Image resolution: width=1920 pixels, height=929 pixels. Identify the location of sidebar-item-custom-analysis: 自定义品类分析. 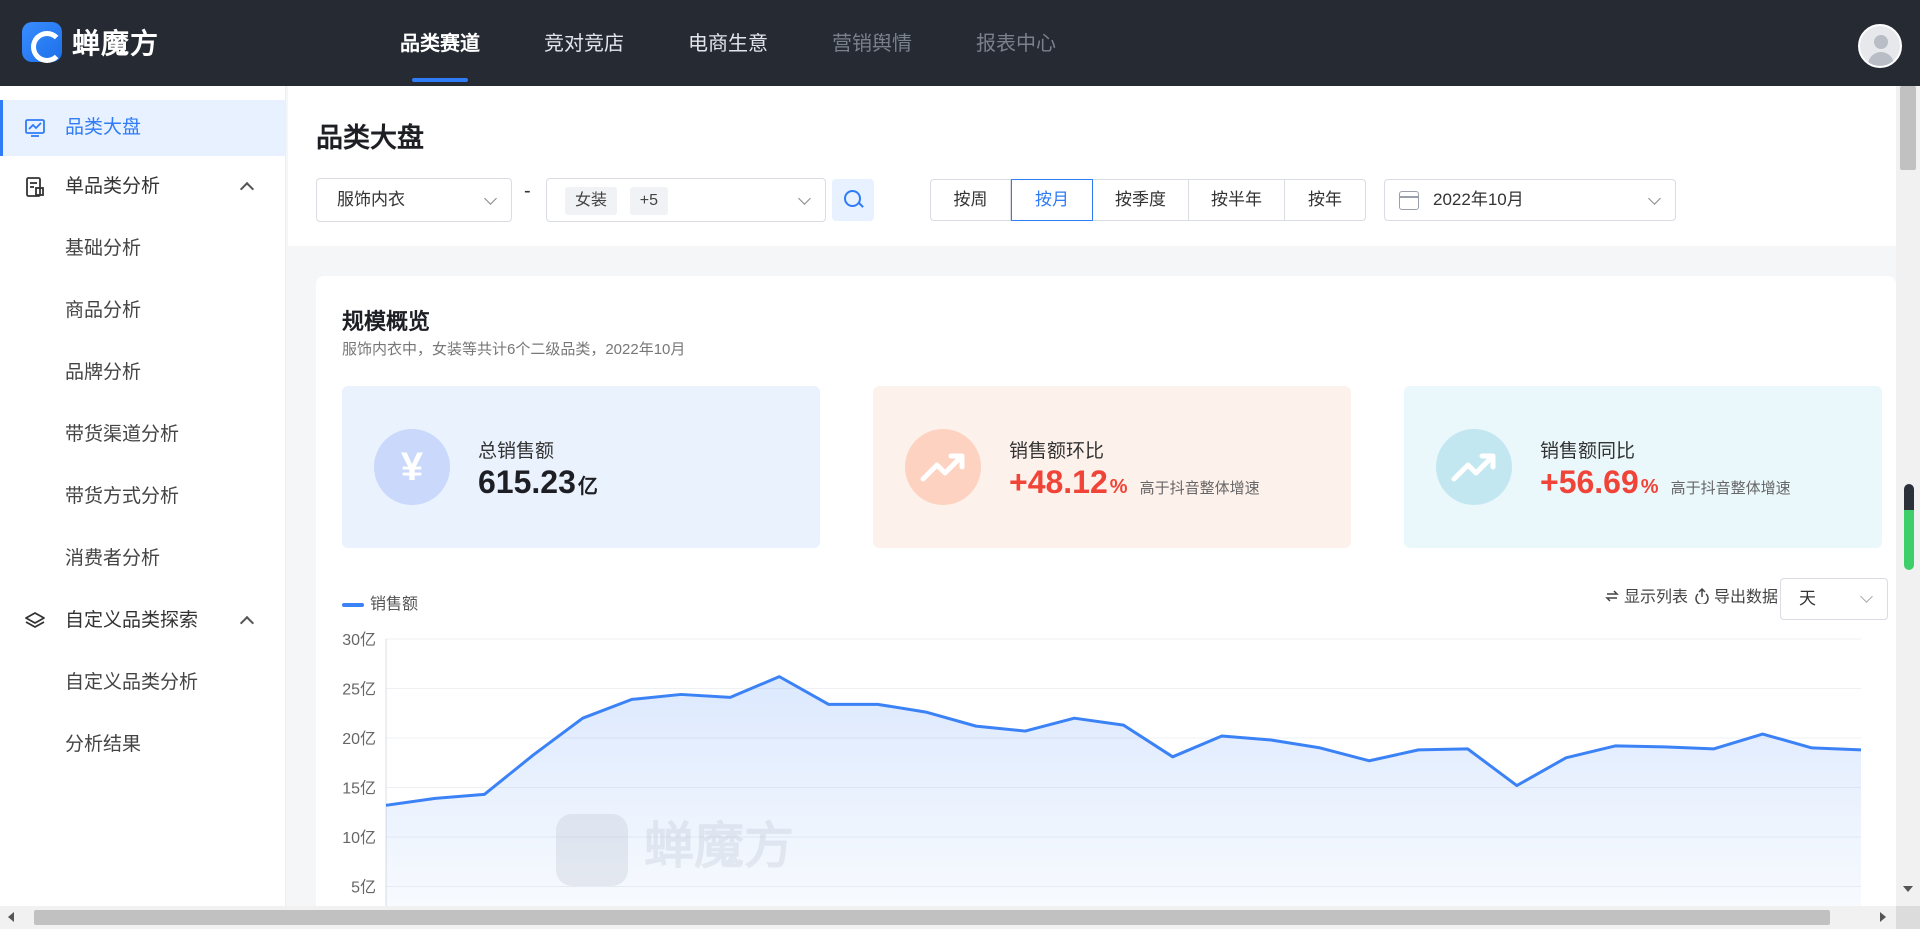
(142, 683).